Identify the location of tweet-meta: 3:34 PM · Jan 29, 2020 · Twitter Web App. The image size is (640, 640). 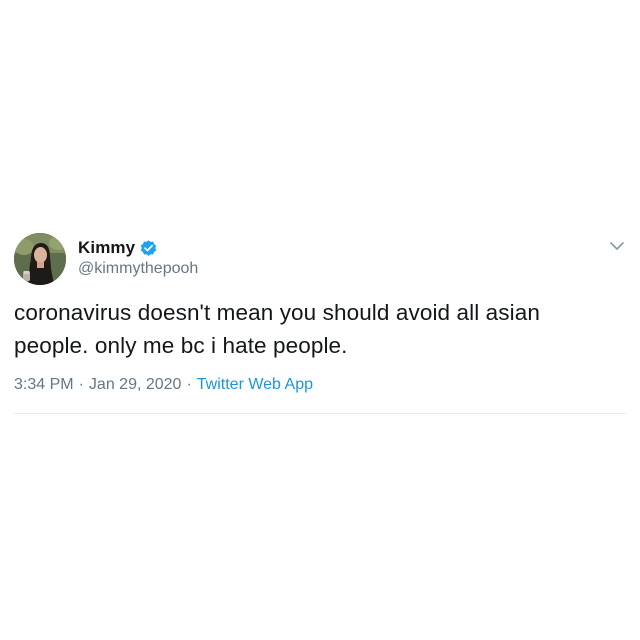
(163, 385).